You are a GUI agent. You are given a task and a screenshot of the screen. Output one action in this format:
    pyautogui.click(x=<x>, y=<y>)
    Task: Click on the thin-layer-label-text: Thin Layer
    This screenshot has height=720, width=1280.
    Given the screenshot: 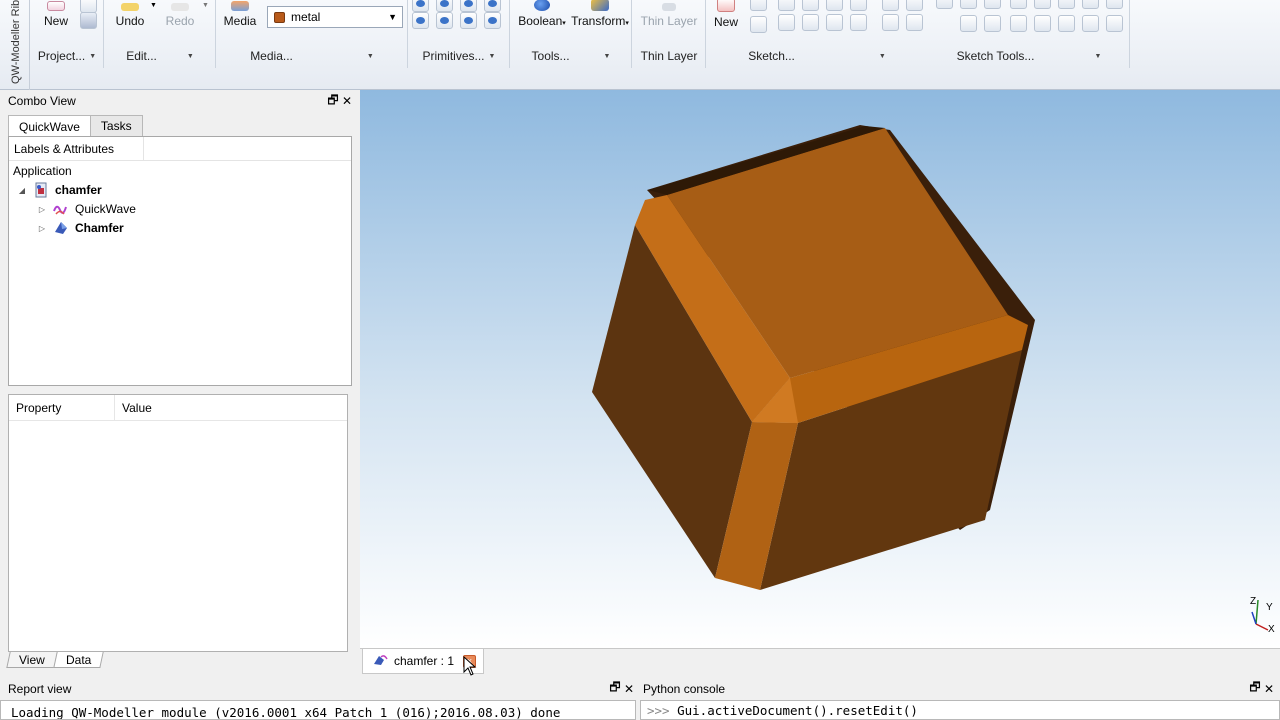 What is the action you would take?
    pyautogui.click(x=669, y=56)
    